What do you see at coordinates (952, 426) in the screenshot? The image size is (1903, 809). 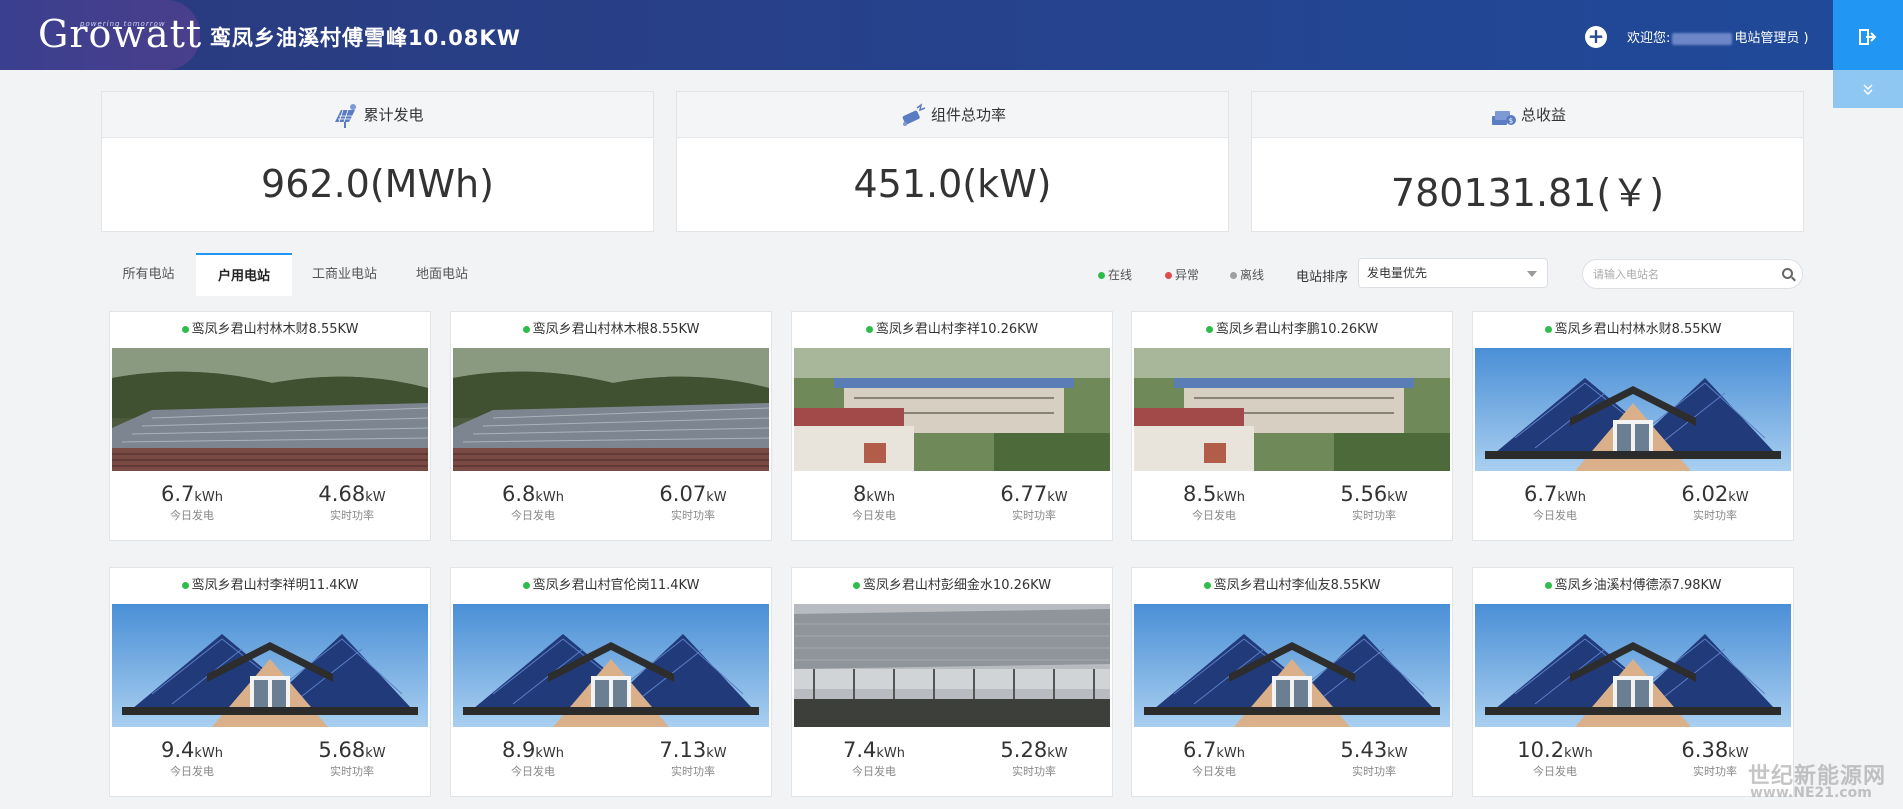 I see `plant-card: 鸾凤乡君山村李祥10.26KW 8kWh 今日发电 6.77kW 实时功率` at bounding box center [952, 426].